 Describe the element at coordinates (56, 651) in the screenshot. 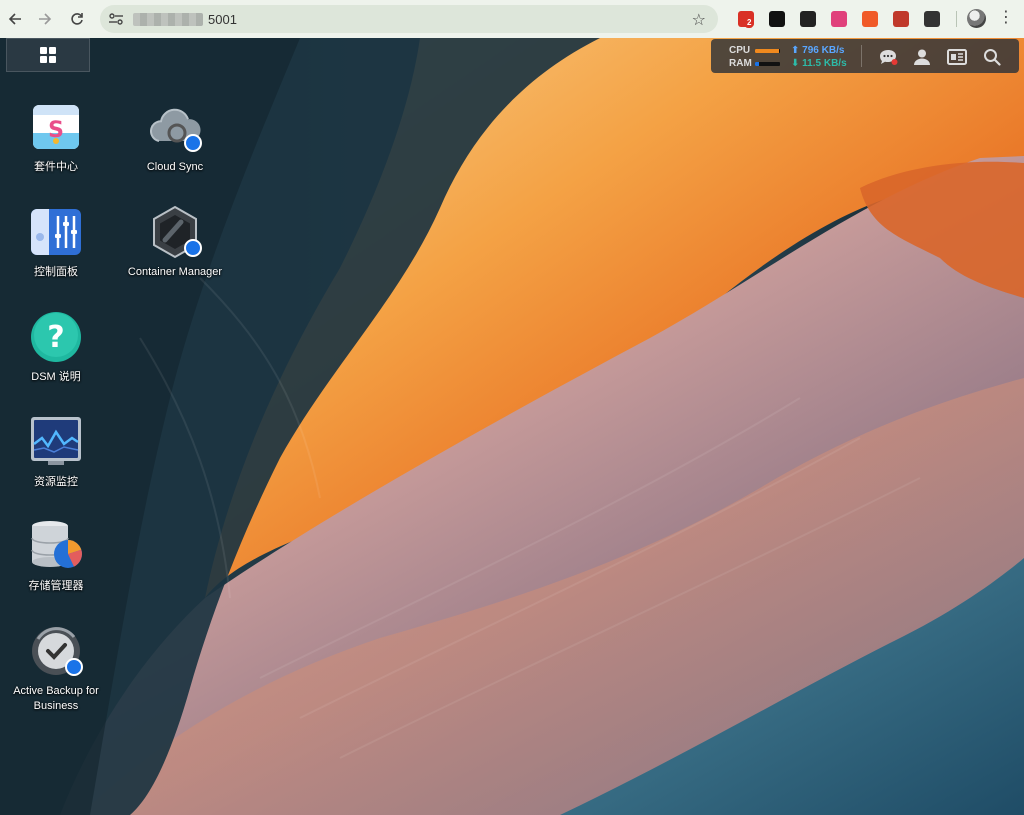

I see `active-backup-icon` at that location.